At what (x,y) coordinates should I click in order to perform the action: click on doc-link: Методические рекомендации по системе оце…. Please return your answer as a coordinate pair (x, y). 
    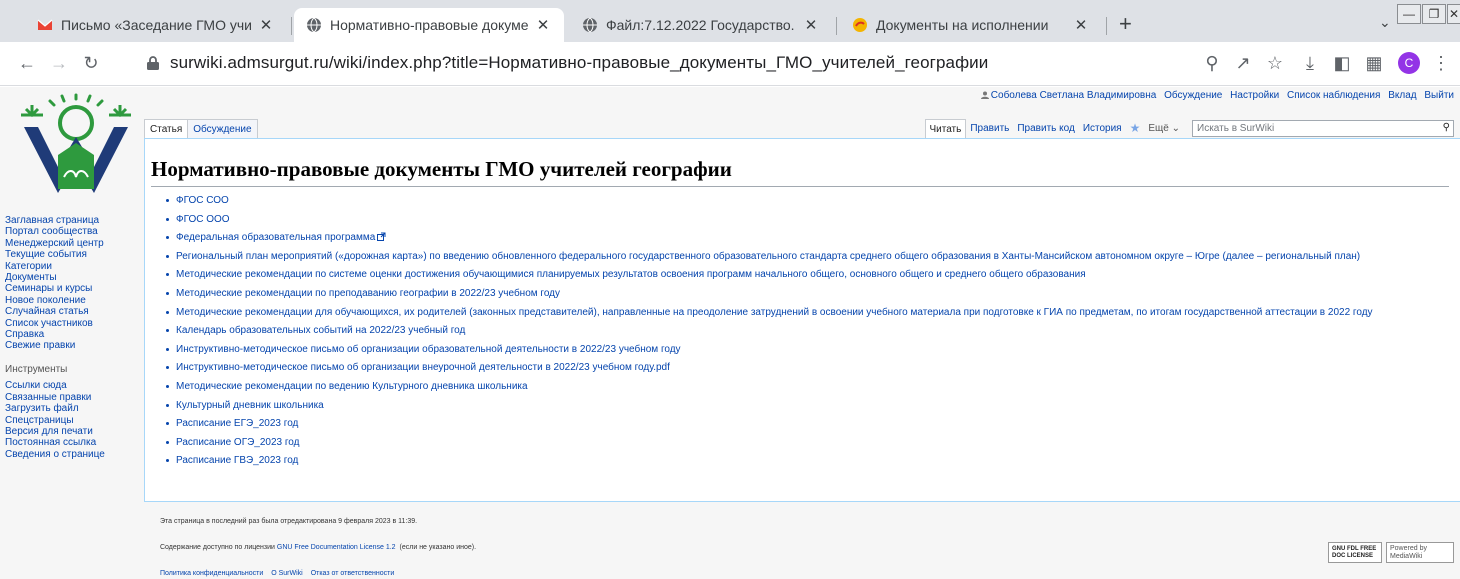
    Looking at the image, I should click on (631, 274).